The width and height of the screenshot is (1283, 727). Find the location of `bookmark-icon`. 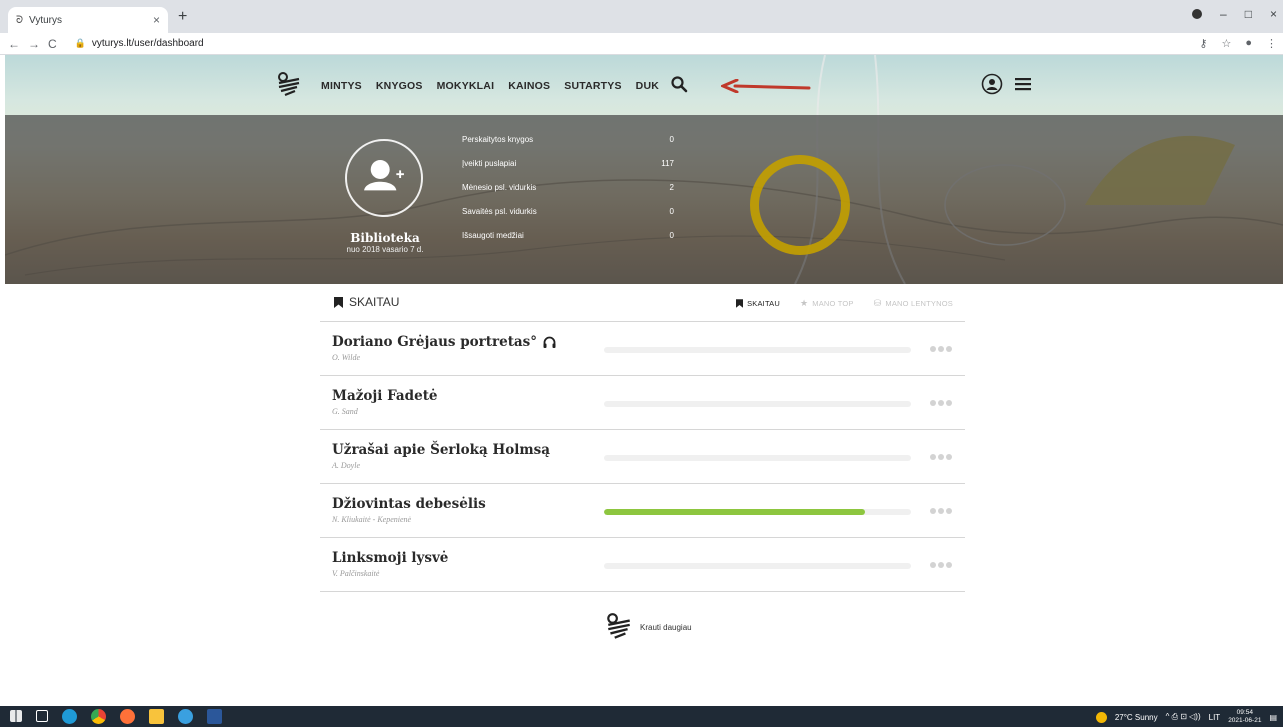

bookmark-icon is located at coordinates (740, 303).